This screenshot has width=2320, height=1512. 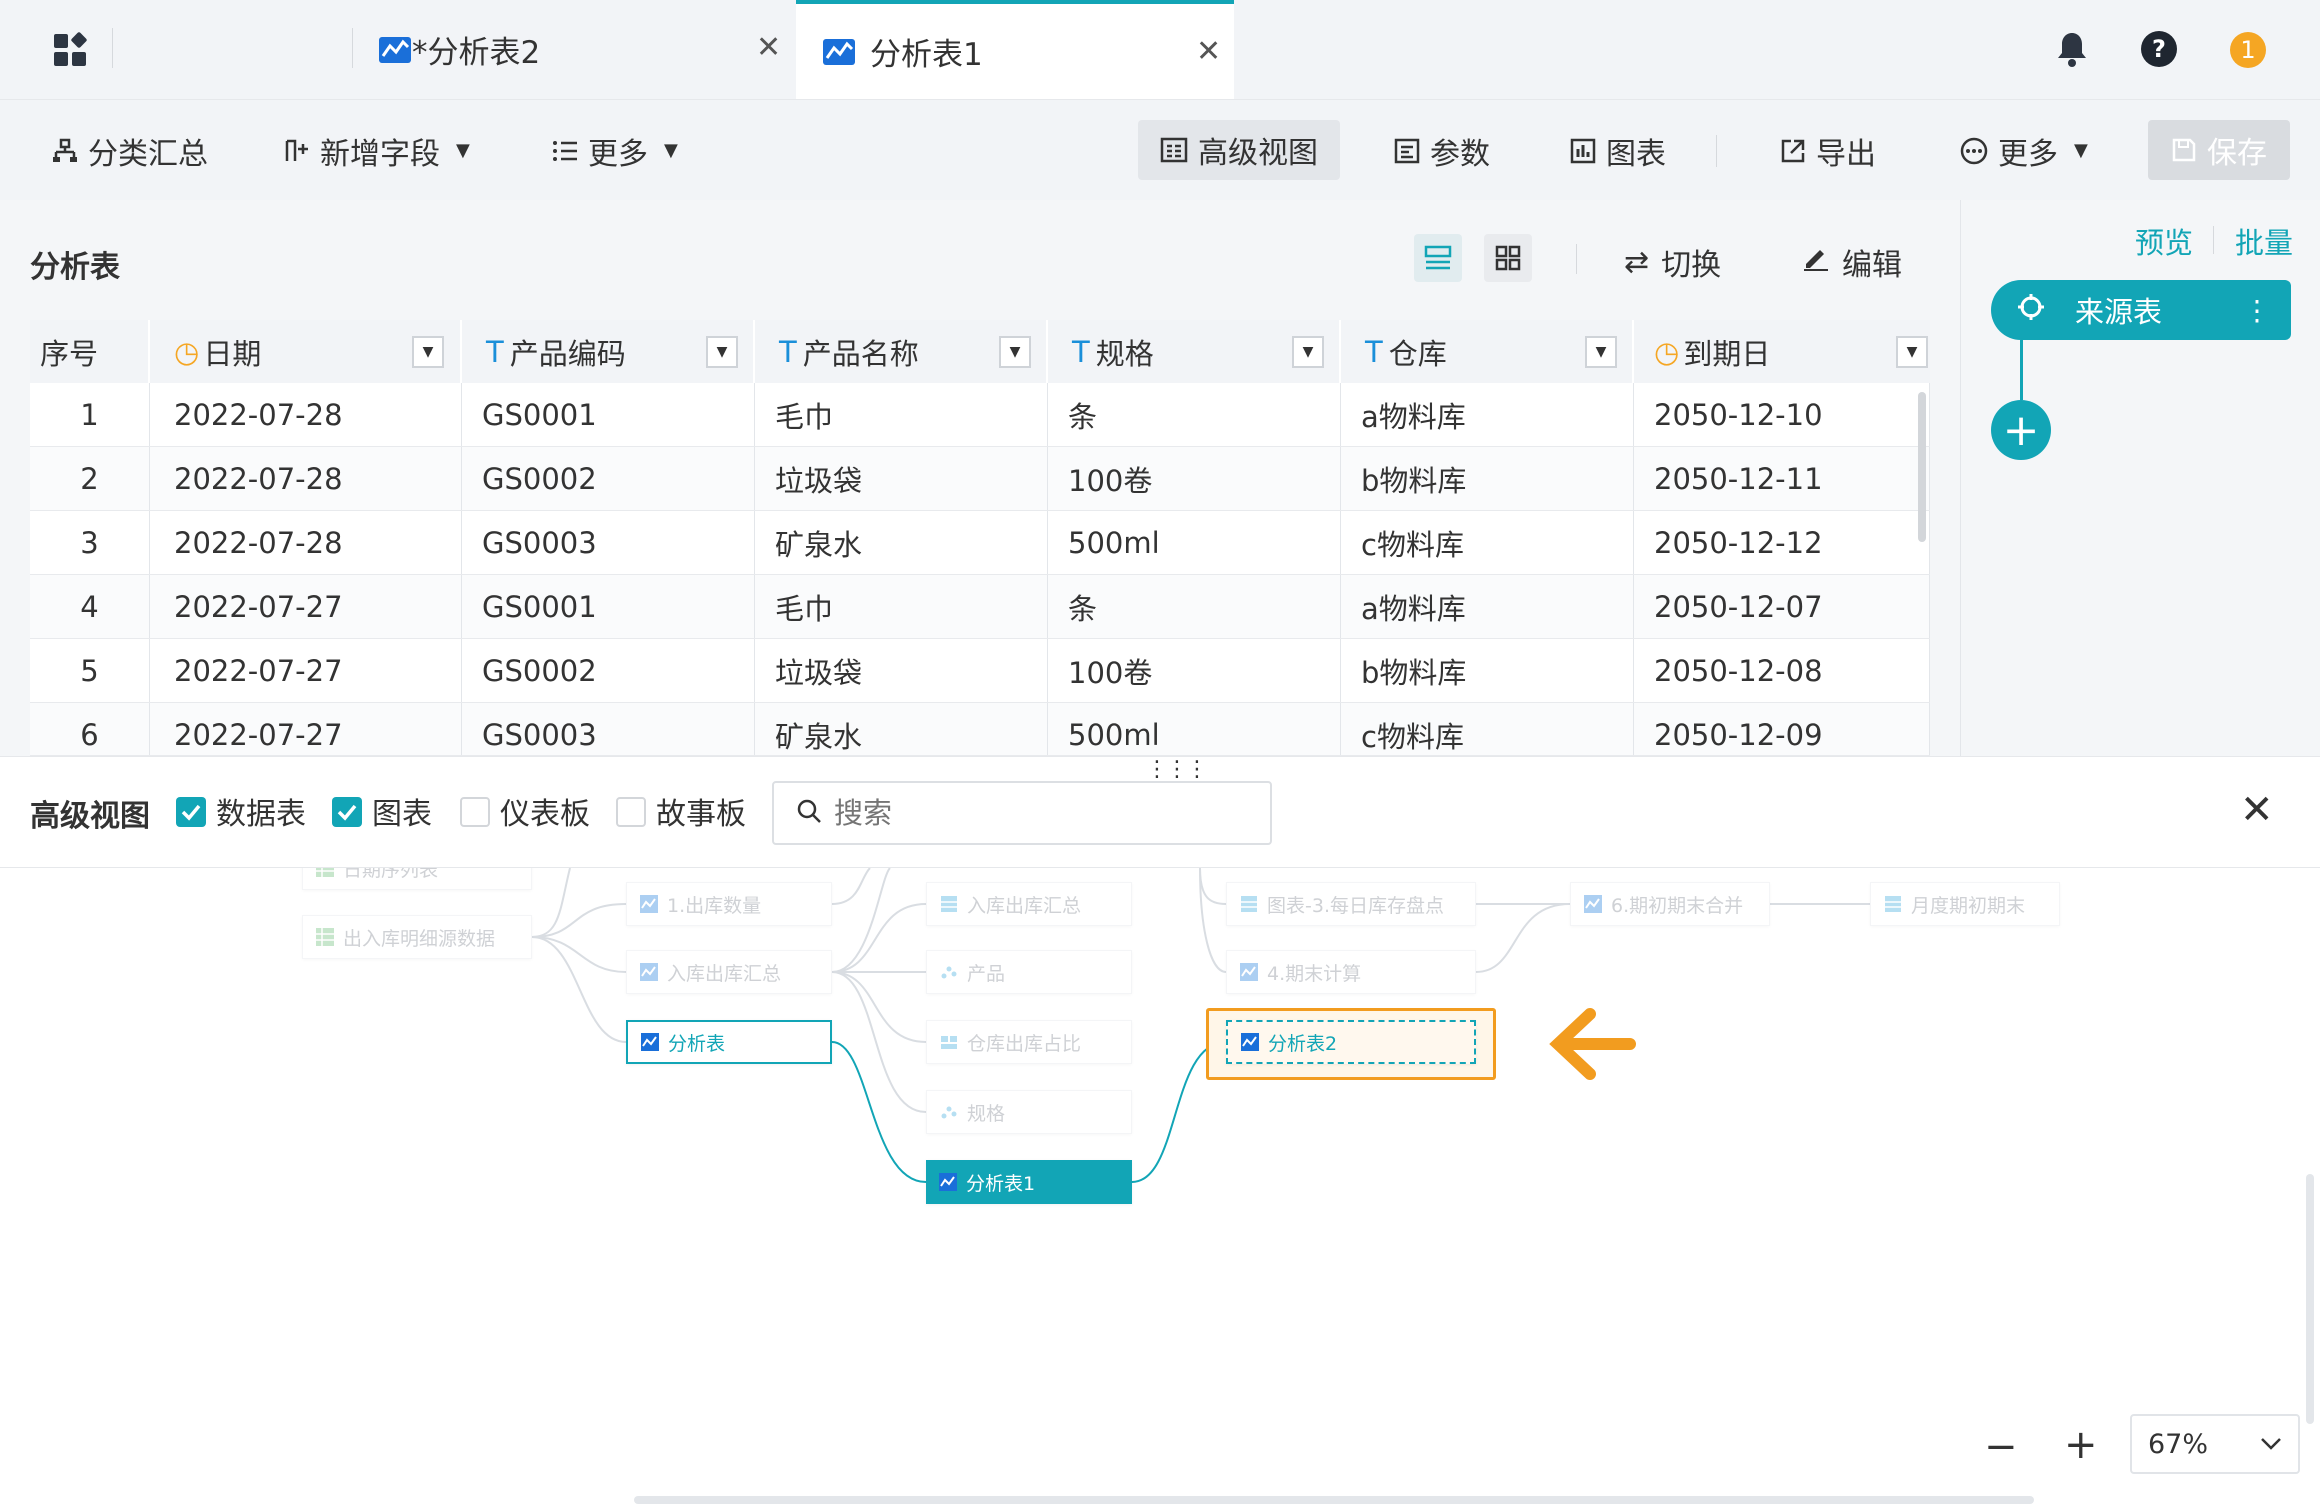 What do you see at coordinates (1015, 49) in the screenshot?
I see `tab-analysis-1: 分析表1 ✕` at bounding box center [1015, 49].